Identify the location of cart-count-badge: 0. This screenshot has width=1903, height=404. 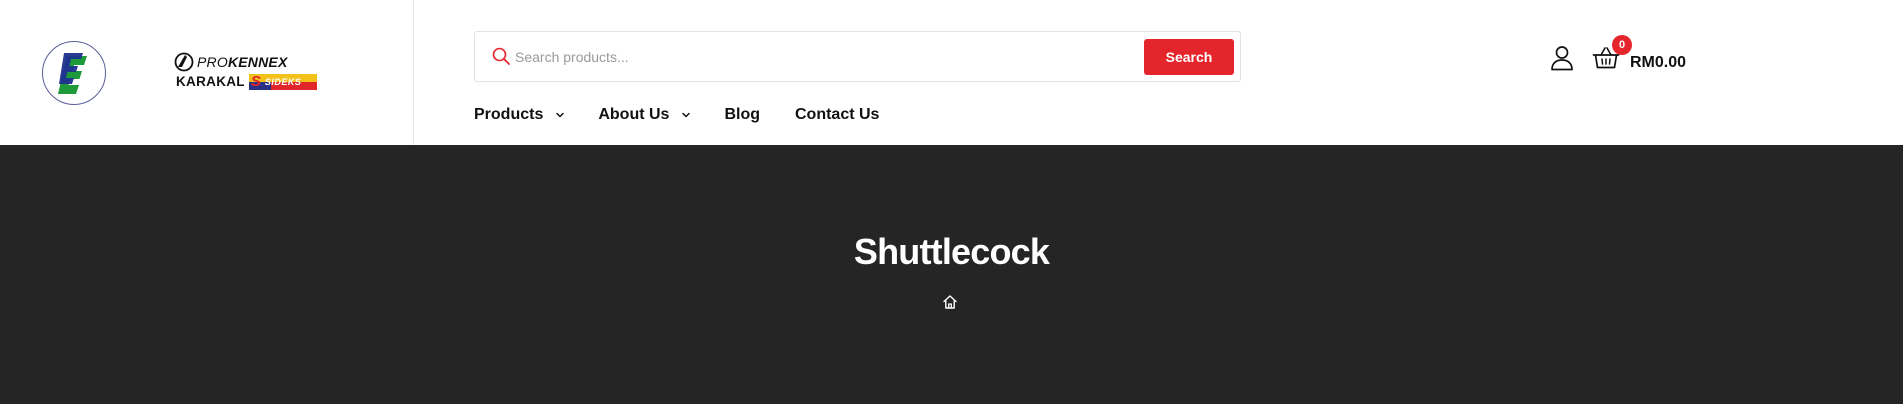
(1622, 45).